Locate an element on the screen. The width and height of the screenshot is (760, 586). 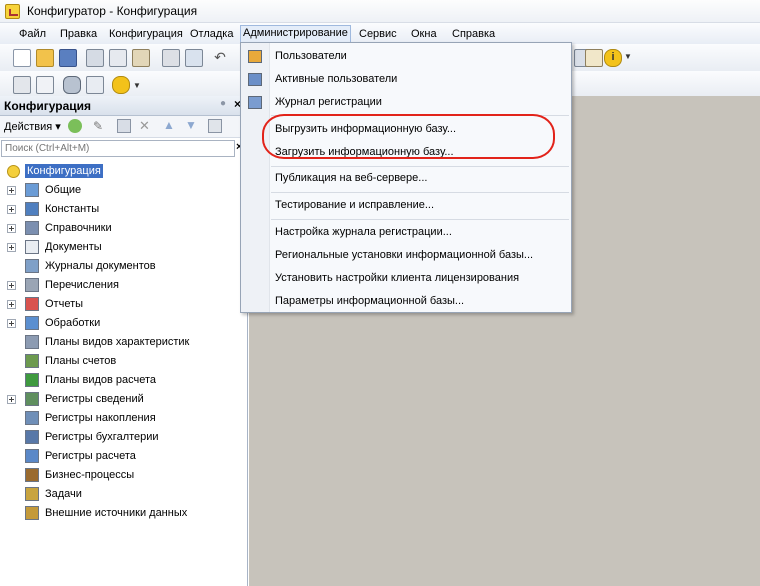
run-debug-icon is located at coordinates (121, 85).